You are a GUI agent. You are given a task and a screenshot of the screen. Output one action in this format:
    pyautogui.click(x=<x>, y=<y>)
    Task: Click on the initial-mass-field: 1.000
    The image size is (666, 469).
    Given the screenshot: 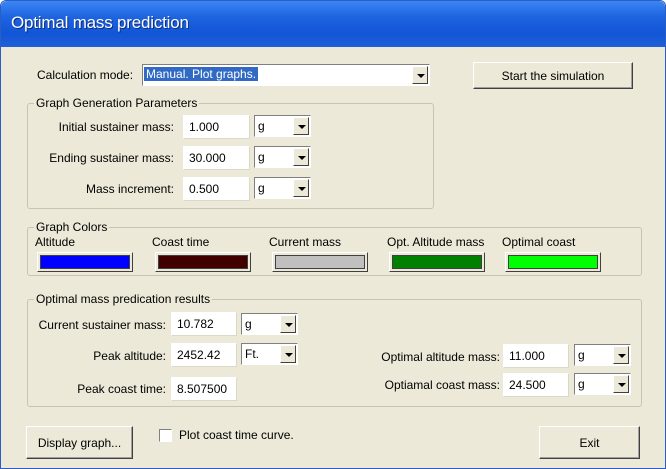 What is the action you would take?
    pyautogui.click(x=216, y=127)
    